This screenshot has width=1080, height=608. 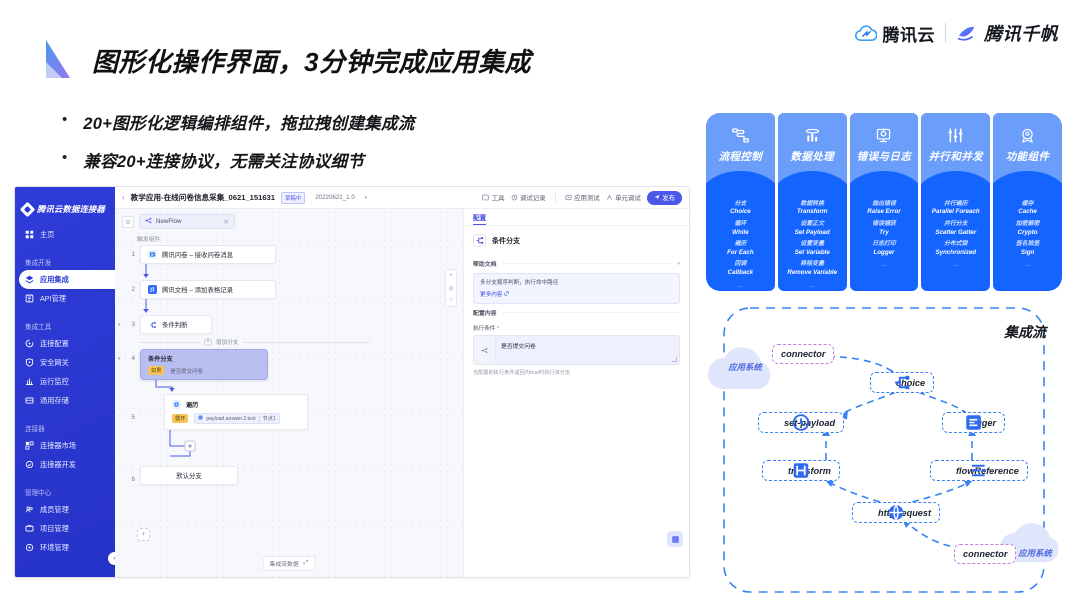 What do you see at coordinates (143, 534) in the screenshot?
I see `add-node-button: +` at bounding box center [143, 534].